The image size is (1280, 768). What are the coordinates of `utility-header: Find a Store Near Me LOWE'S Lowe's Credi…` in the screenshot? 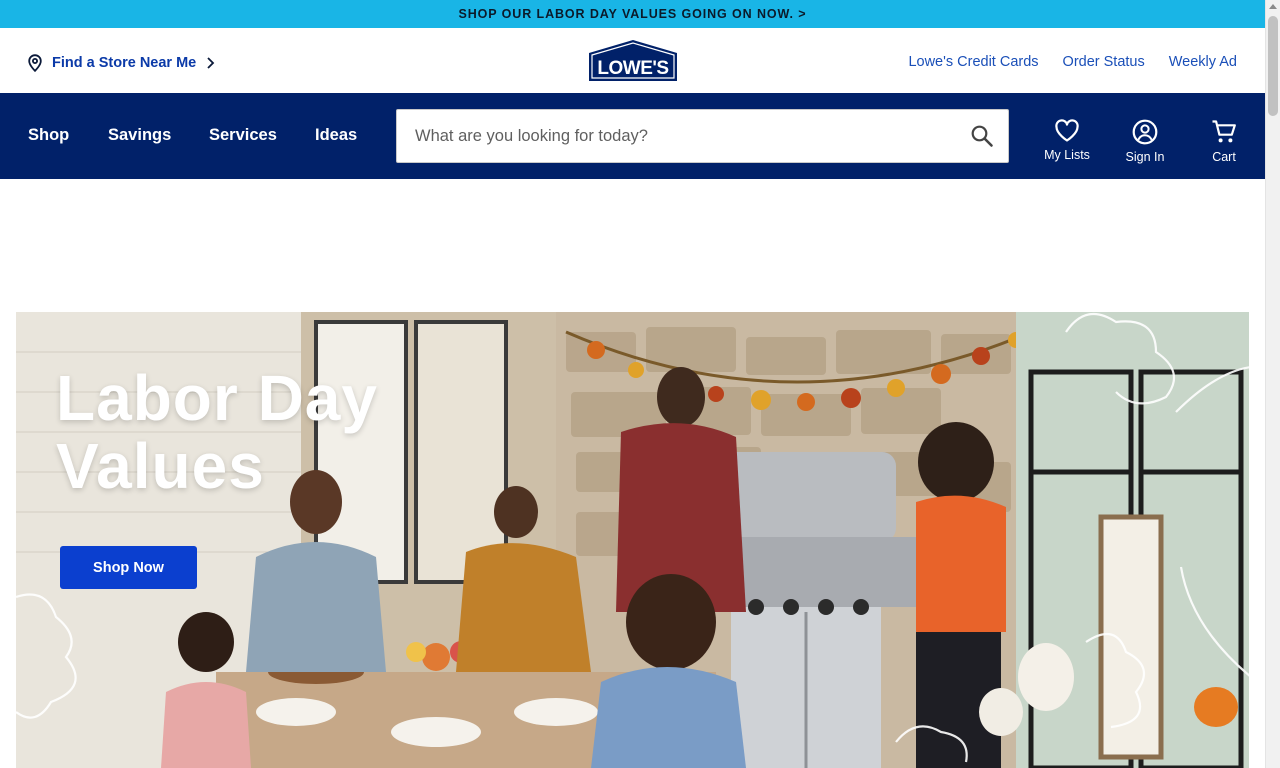 It's located at (632, 60).